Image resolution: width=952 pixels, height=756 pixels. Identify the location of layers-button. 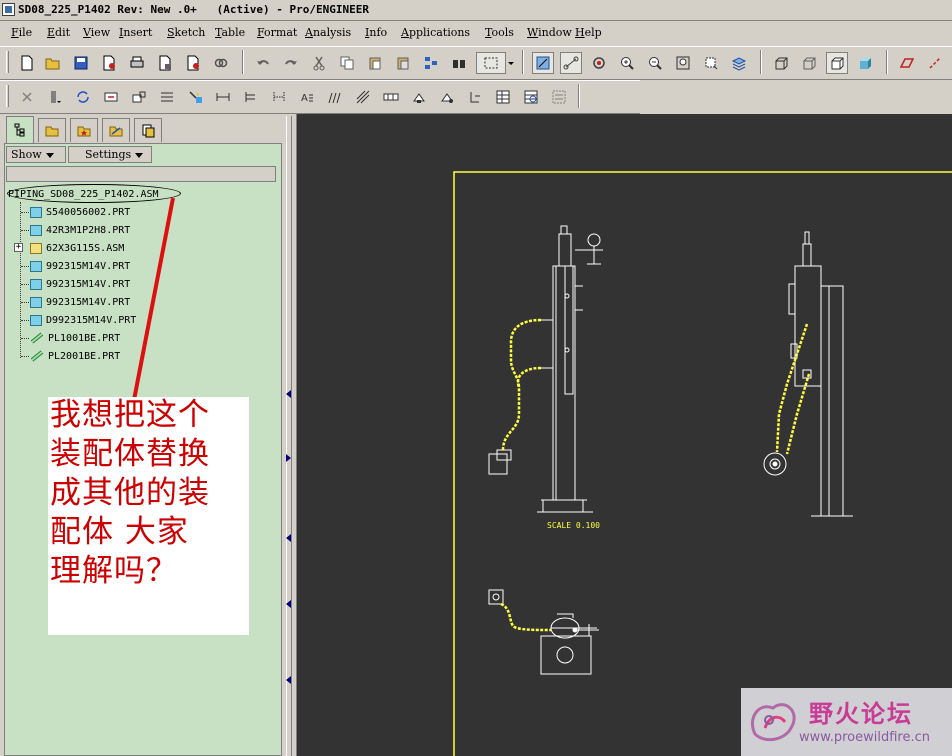
(739, 63).